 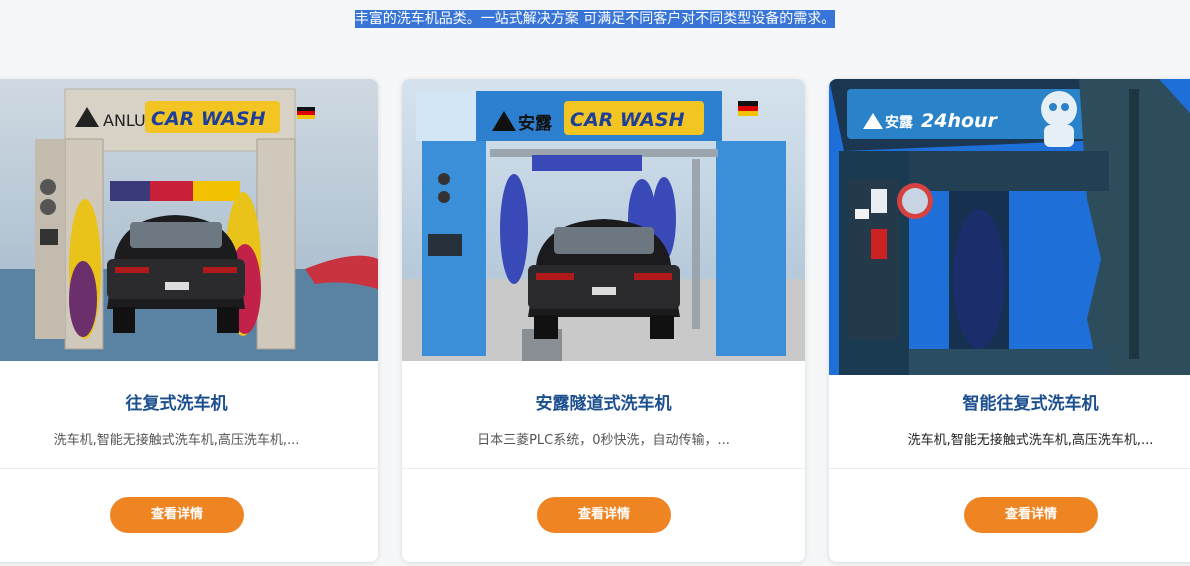 What do you see at coordinates (124, 120) in the screenshot?
I see `brand-logo-text: ANLU` at bounding box center [124, 120].